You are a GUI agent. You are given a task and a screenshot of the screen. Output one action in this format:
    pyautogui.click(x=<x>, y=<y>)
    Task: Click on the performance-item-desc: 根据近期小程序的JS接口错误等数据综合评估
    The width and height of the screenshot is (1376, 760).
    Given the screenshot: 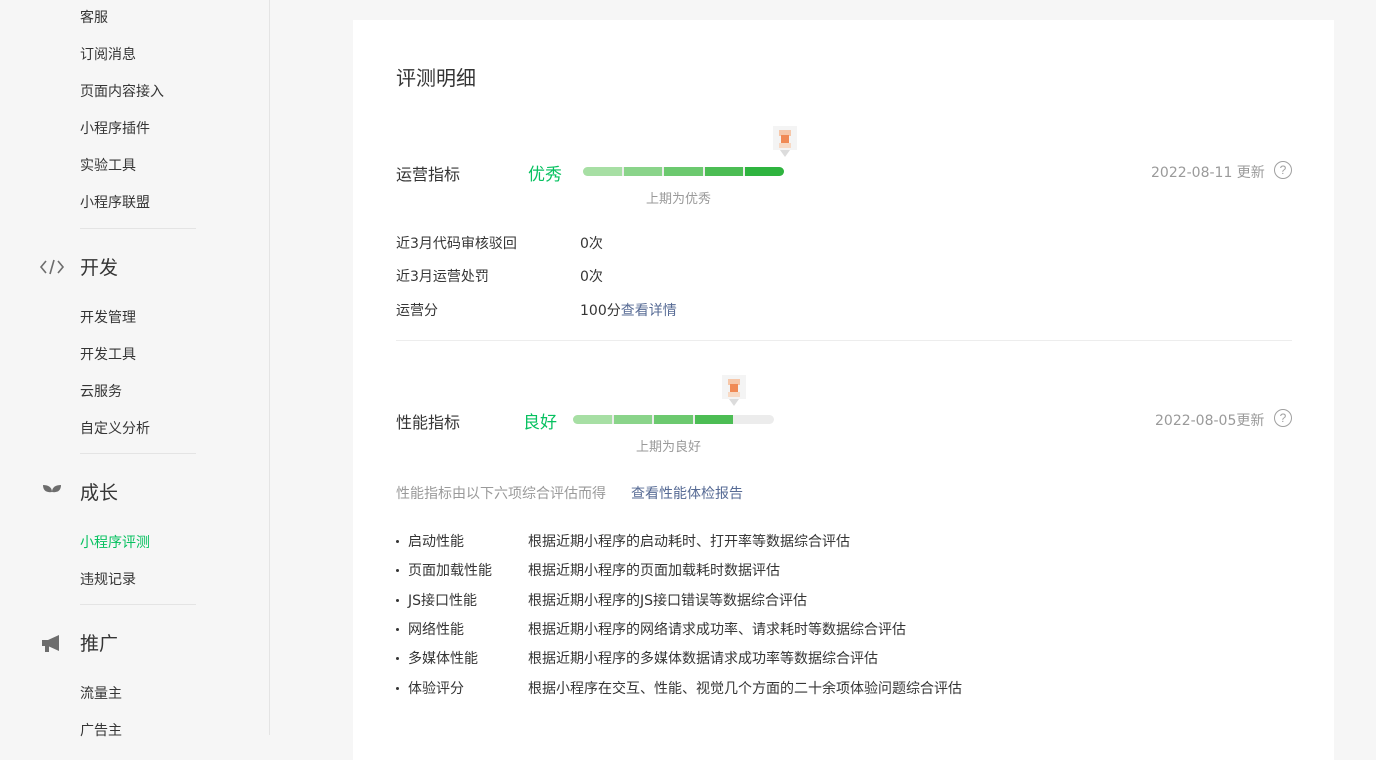 What is the action you would take?
    pyautogui.click(x=668, y=601)
    